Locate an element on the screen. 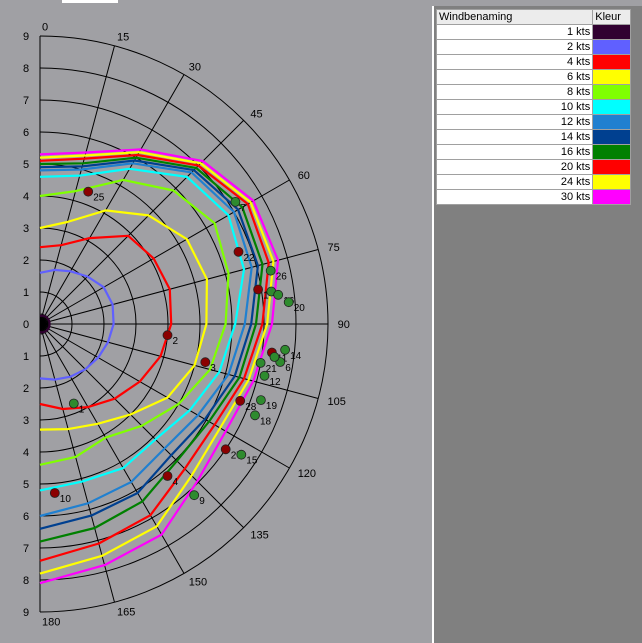 The height and width of the screenshot is (643, 642). data-point-label: 1 is located at coordinates (82, 410).